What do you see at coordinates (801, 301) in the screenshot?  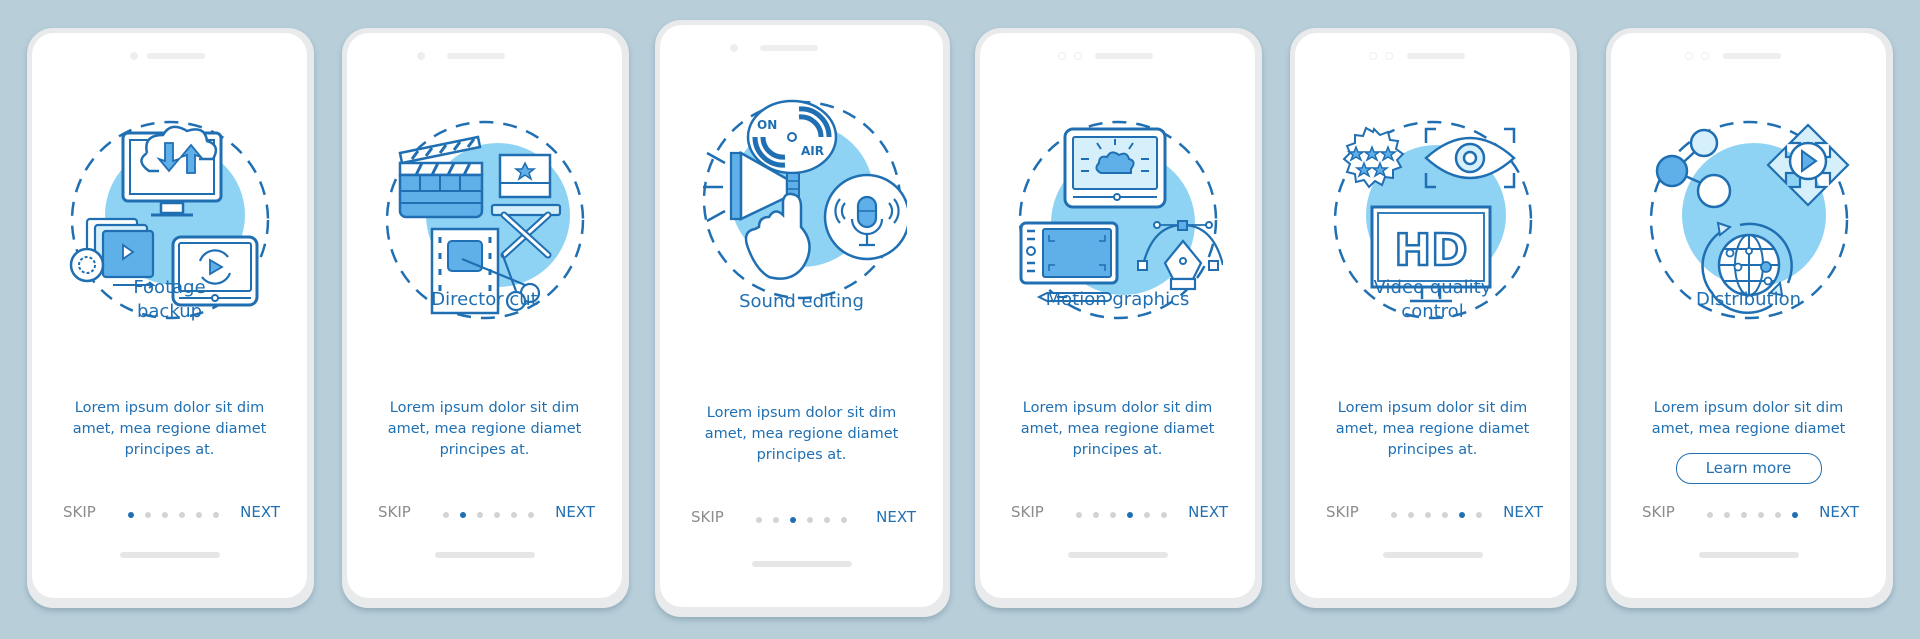 I see `screen-title: Sound editing` at bounding box center [801, 301].